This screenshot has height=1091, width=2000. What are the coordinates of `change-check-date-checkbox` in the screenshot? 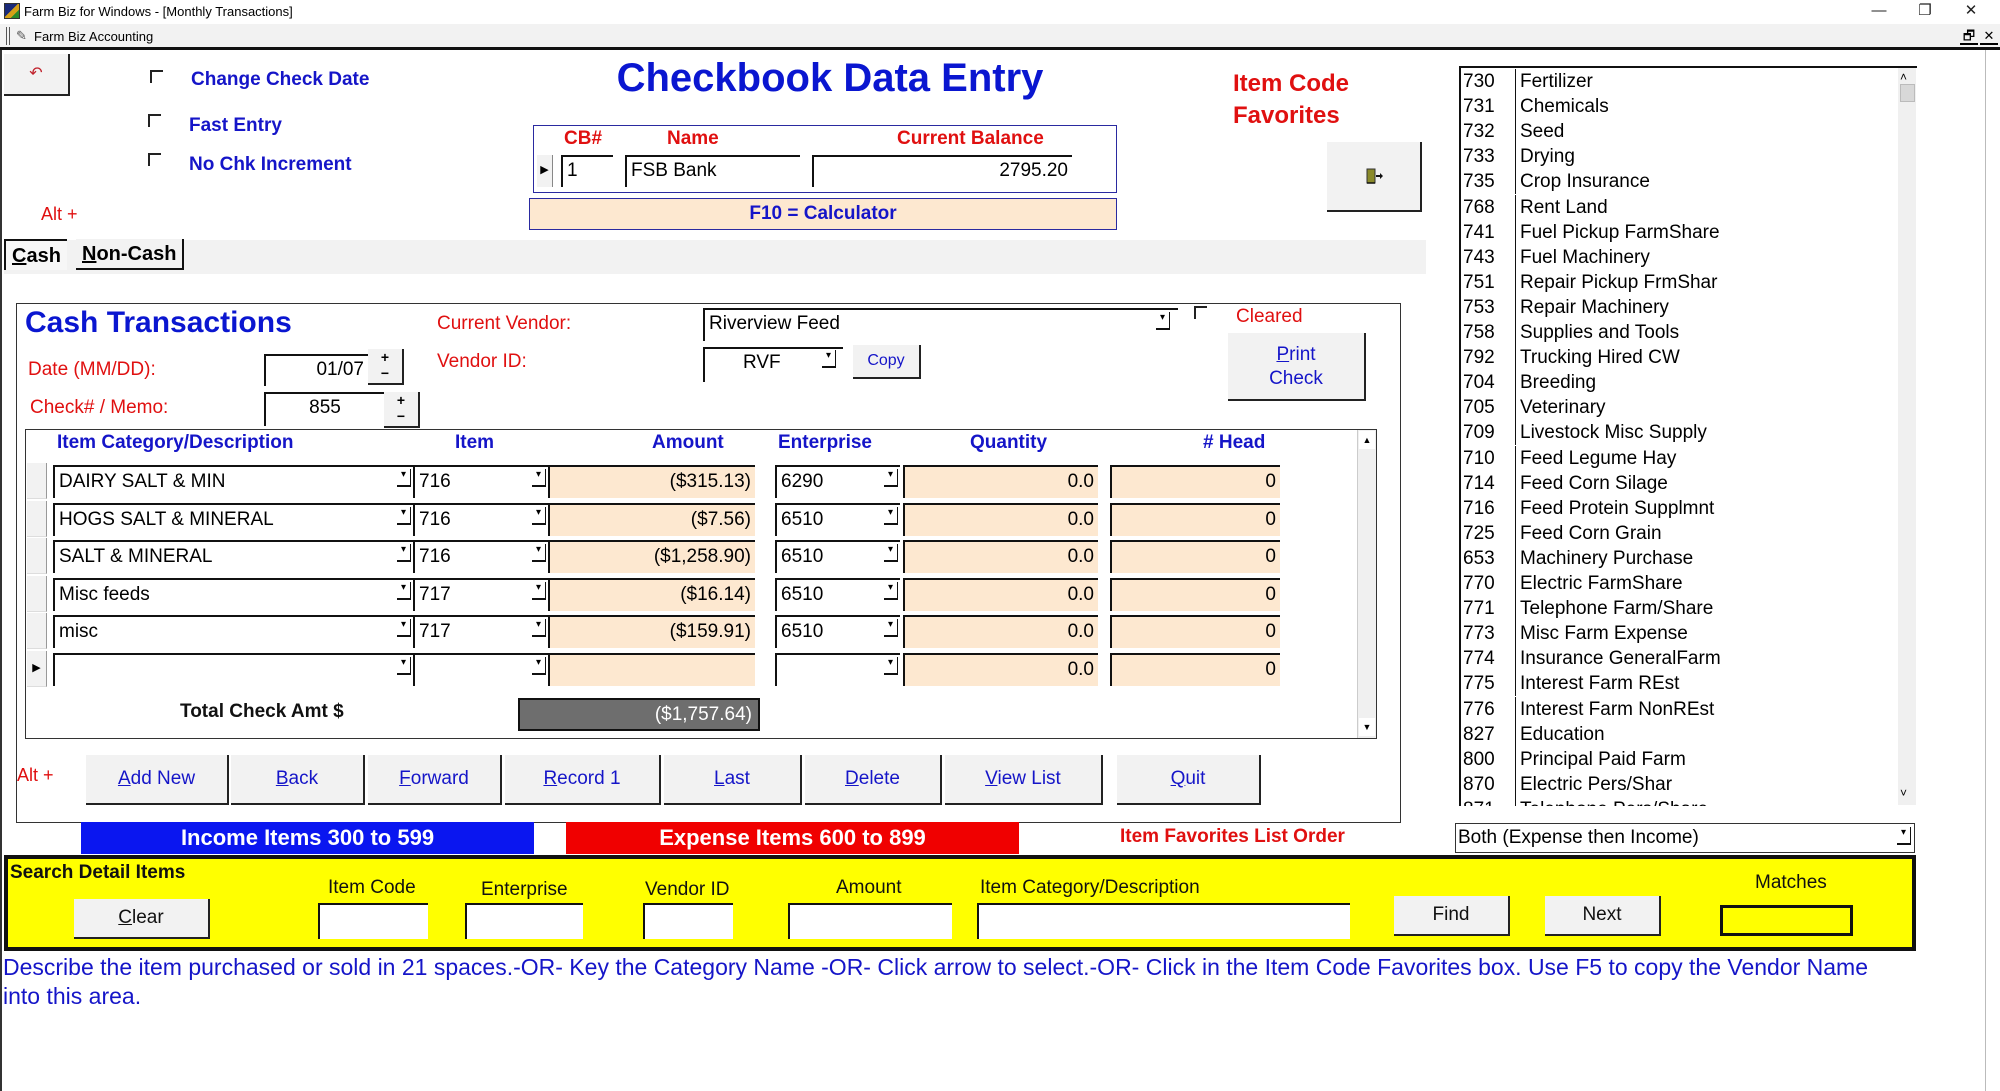 It's located at (156, 76).